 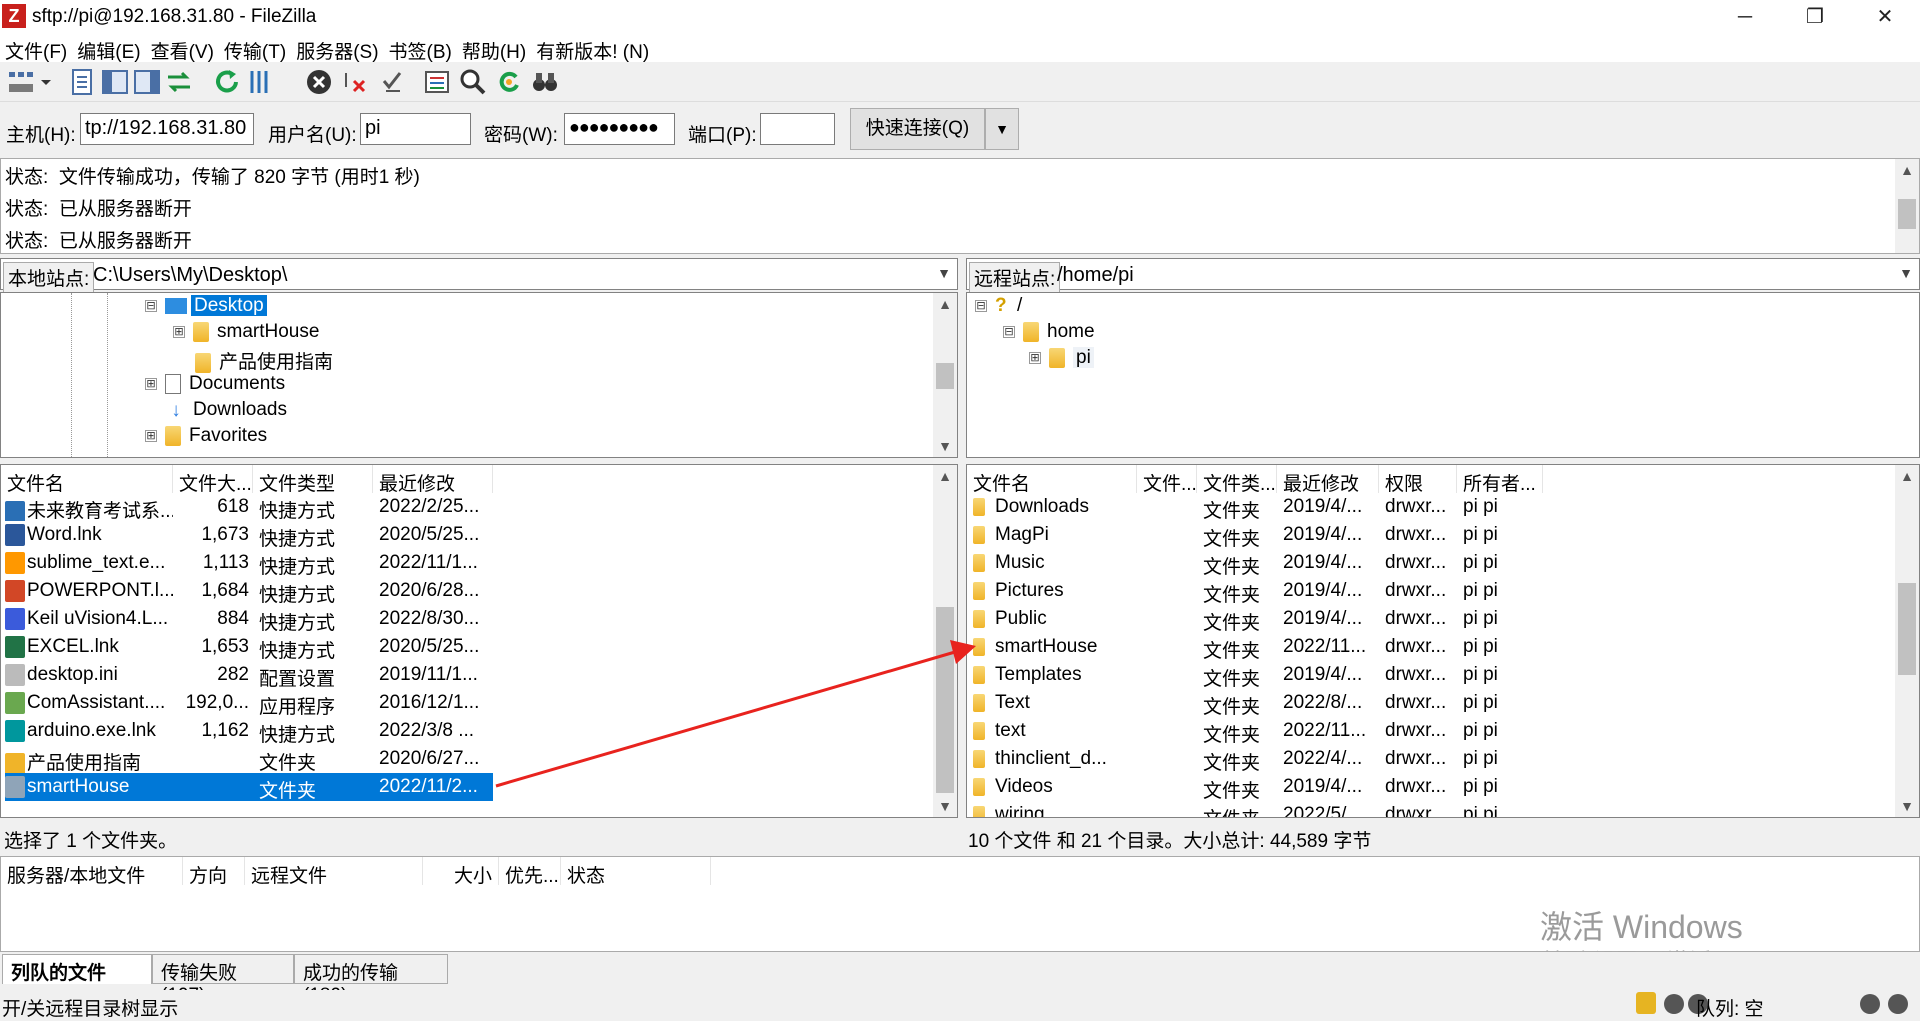 What do you see at coordinates (1255, 787) in the screenshot?
I see `table-row: Videos 文件夹 2019/4/... drwxr... pi pi` at bounding box center [1255, 787].